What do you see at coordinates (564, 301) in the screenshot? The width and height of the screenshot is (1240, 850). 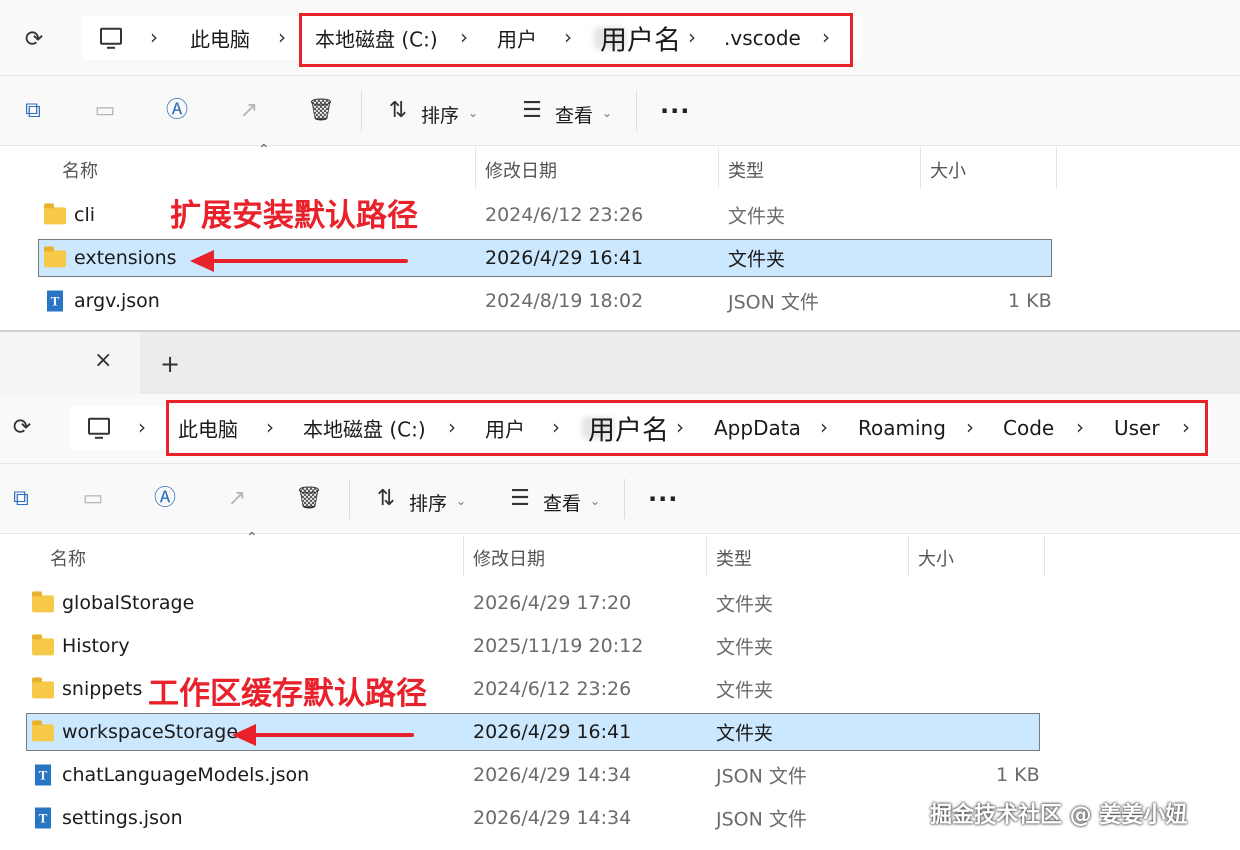 I see `file-date: 2024/8/19 18:02` at bounding box center [564, 301].